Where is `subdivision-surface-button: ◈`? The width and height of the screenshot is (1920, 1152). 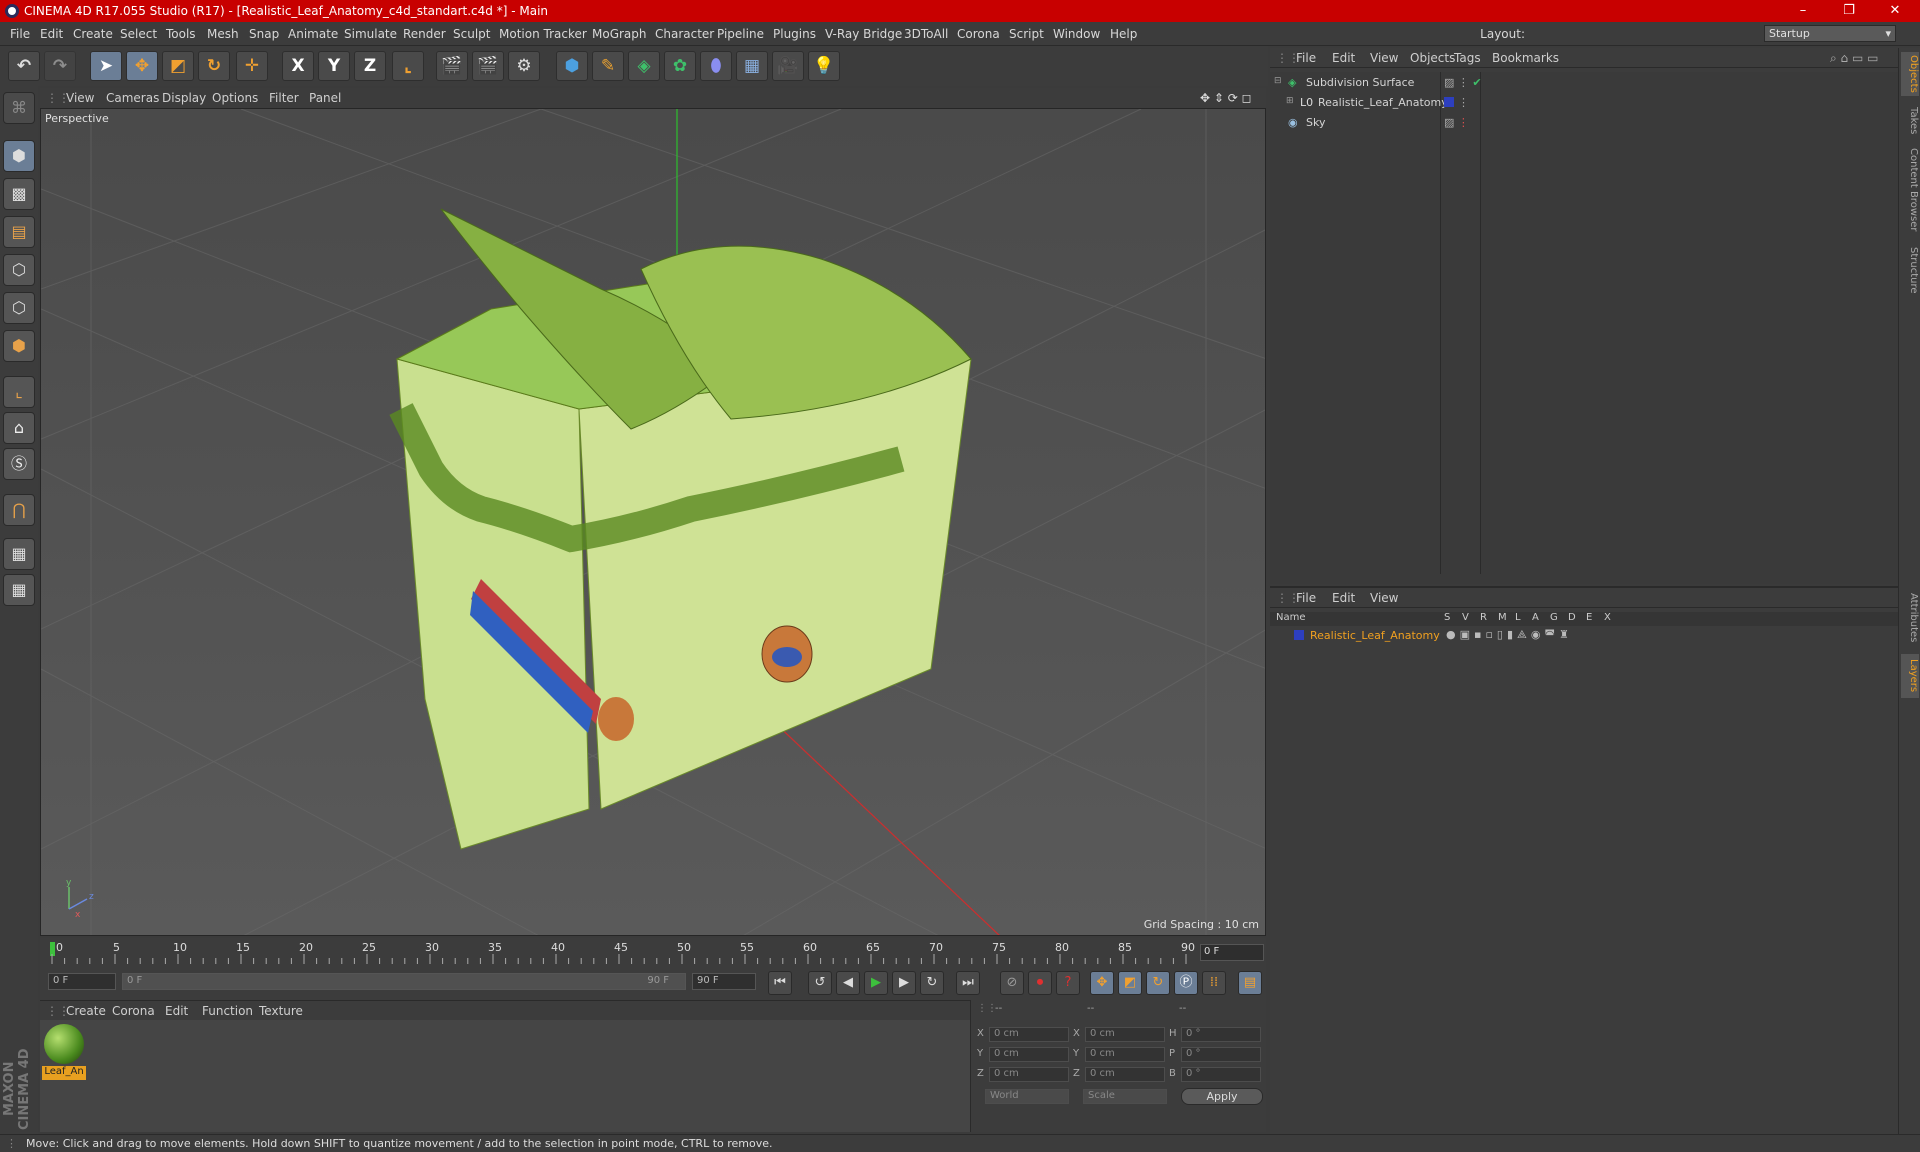 subdivision-surface-button: ◈ is located at coordinates (644, 66).